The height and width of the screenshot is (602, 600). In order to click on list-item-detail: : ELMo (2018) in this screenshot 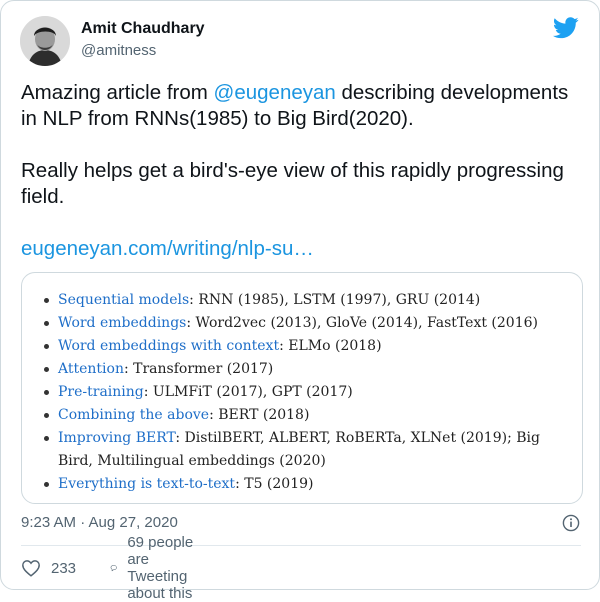, I will do `click(330, 346)`.